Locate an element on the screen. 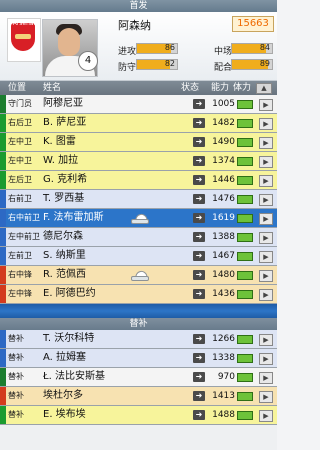 The height and width of the screenshot is (450, 320). crest-club-name: Arsenal is located at coordinates (24, 23).